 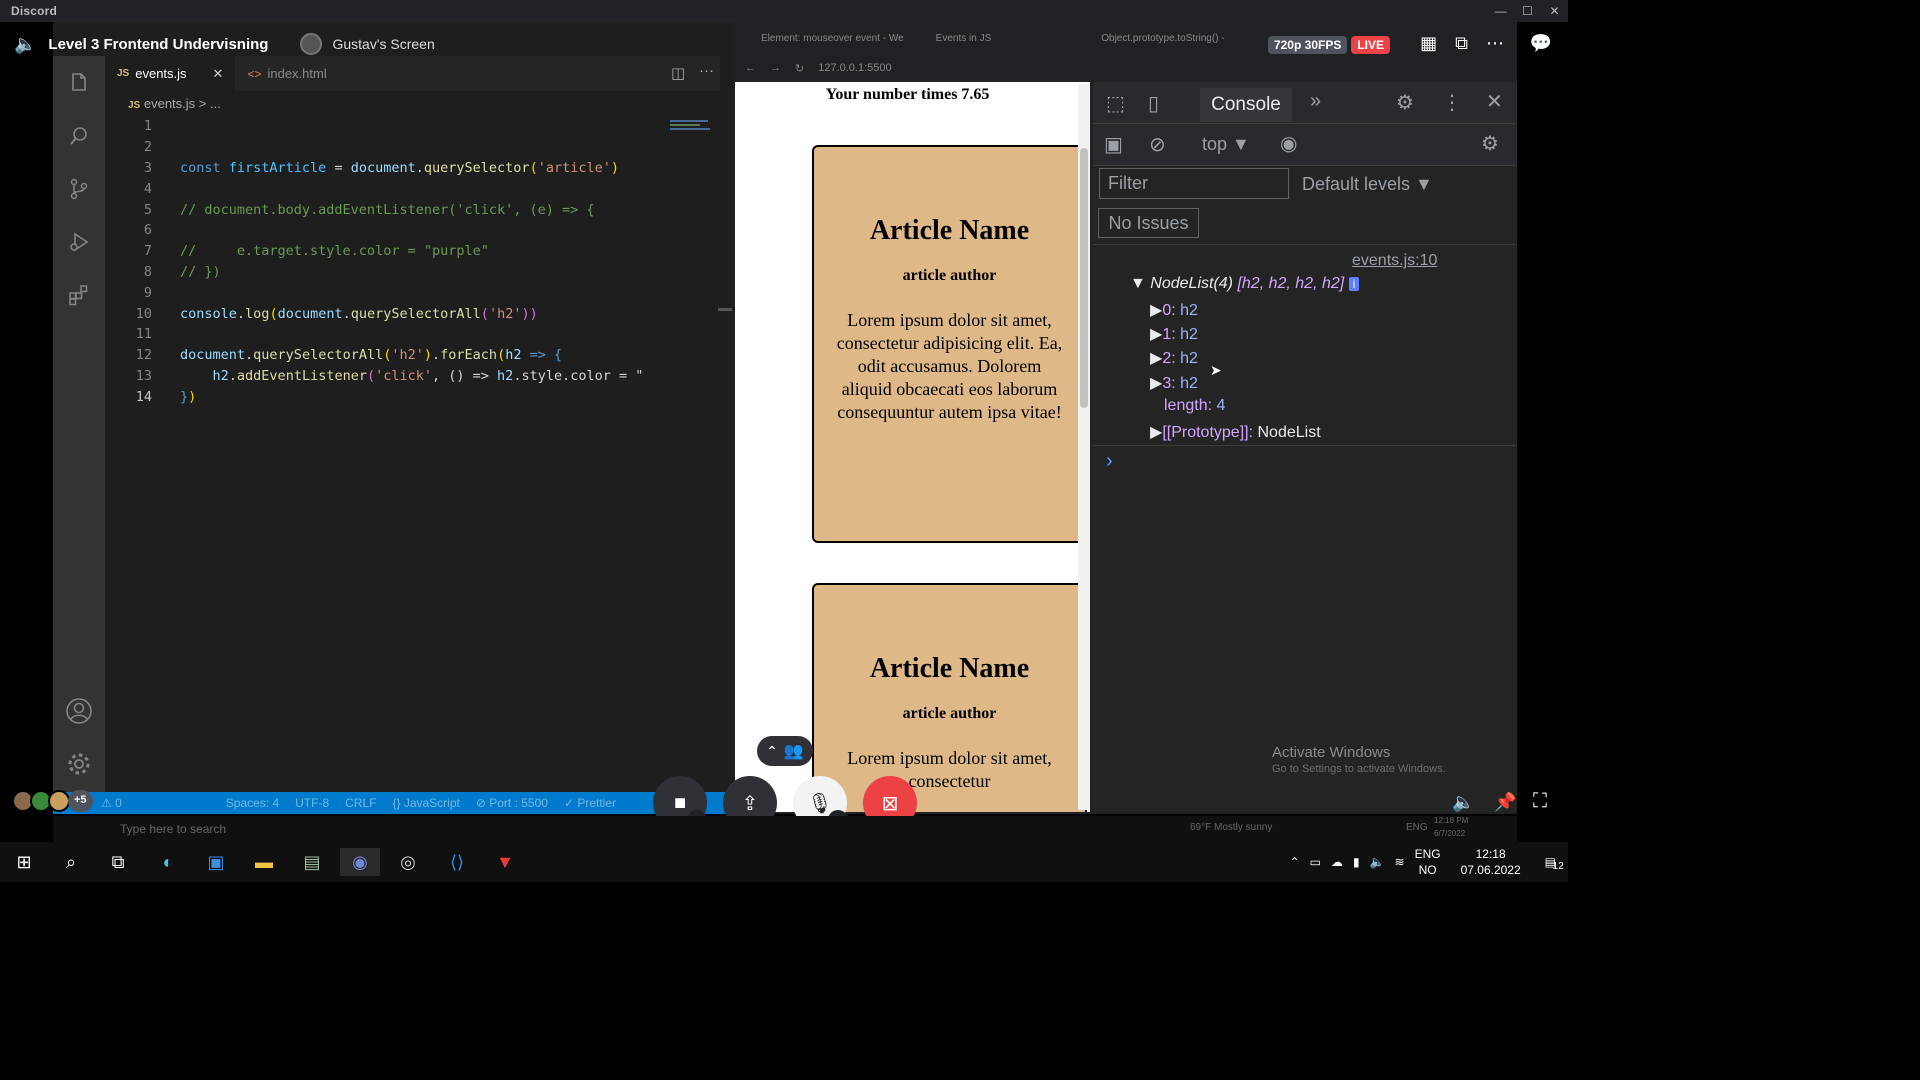 What do you see at coordinates (297, 73) in the screenshot?
I see `tab-label: index.html` at bounding box center [297, 73].